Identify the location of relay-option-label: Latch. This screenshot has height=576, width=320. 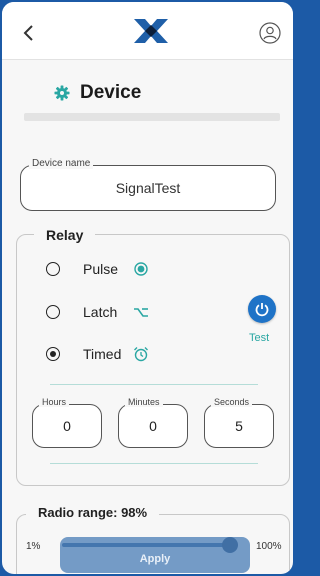
(100, 312).